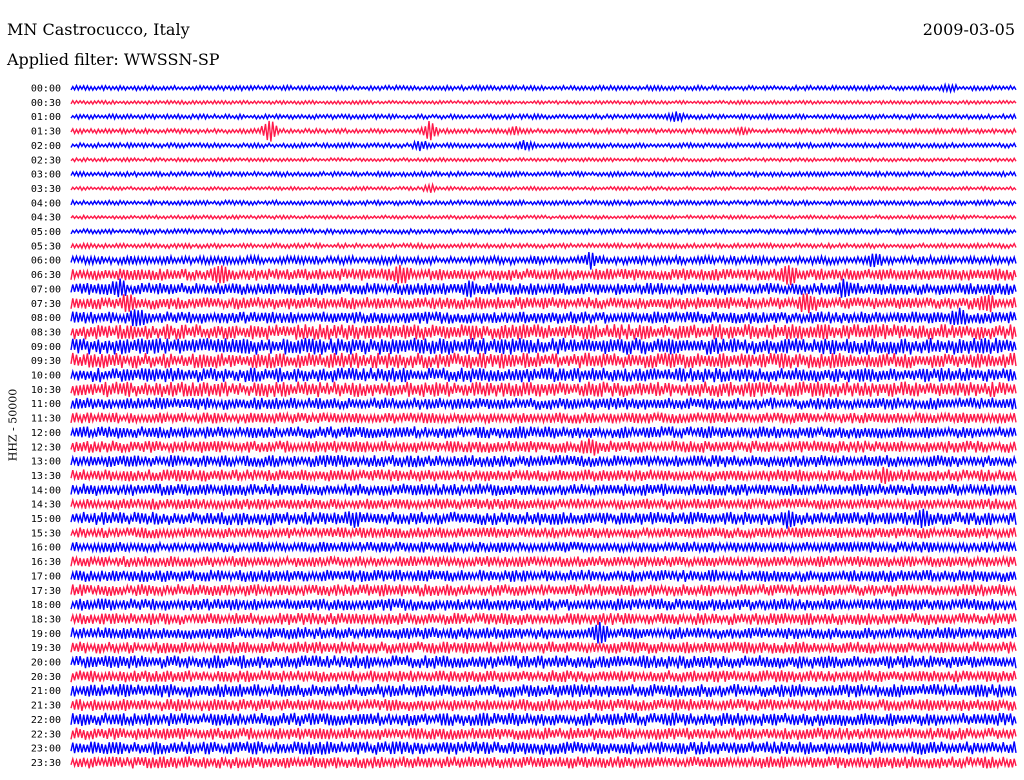 This screenshot has width=1024, height=780. Describe the element at coordinates (46, 677) in the screenshot. I see `tick-label: 20:30` at that location.